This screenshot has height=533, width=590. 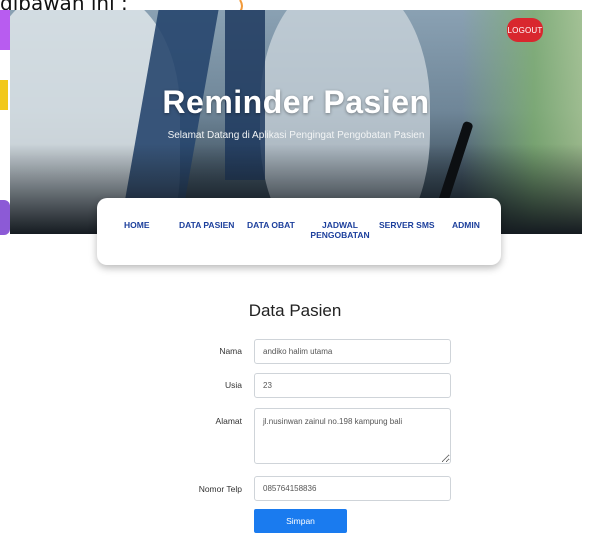 I want to click on page-title: Reminder Pasien, so click(x=296, y=102).